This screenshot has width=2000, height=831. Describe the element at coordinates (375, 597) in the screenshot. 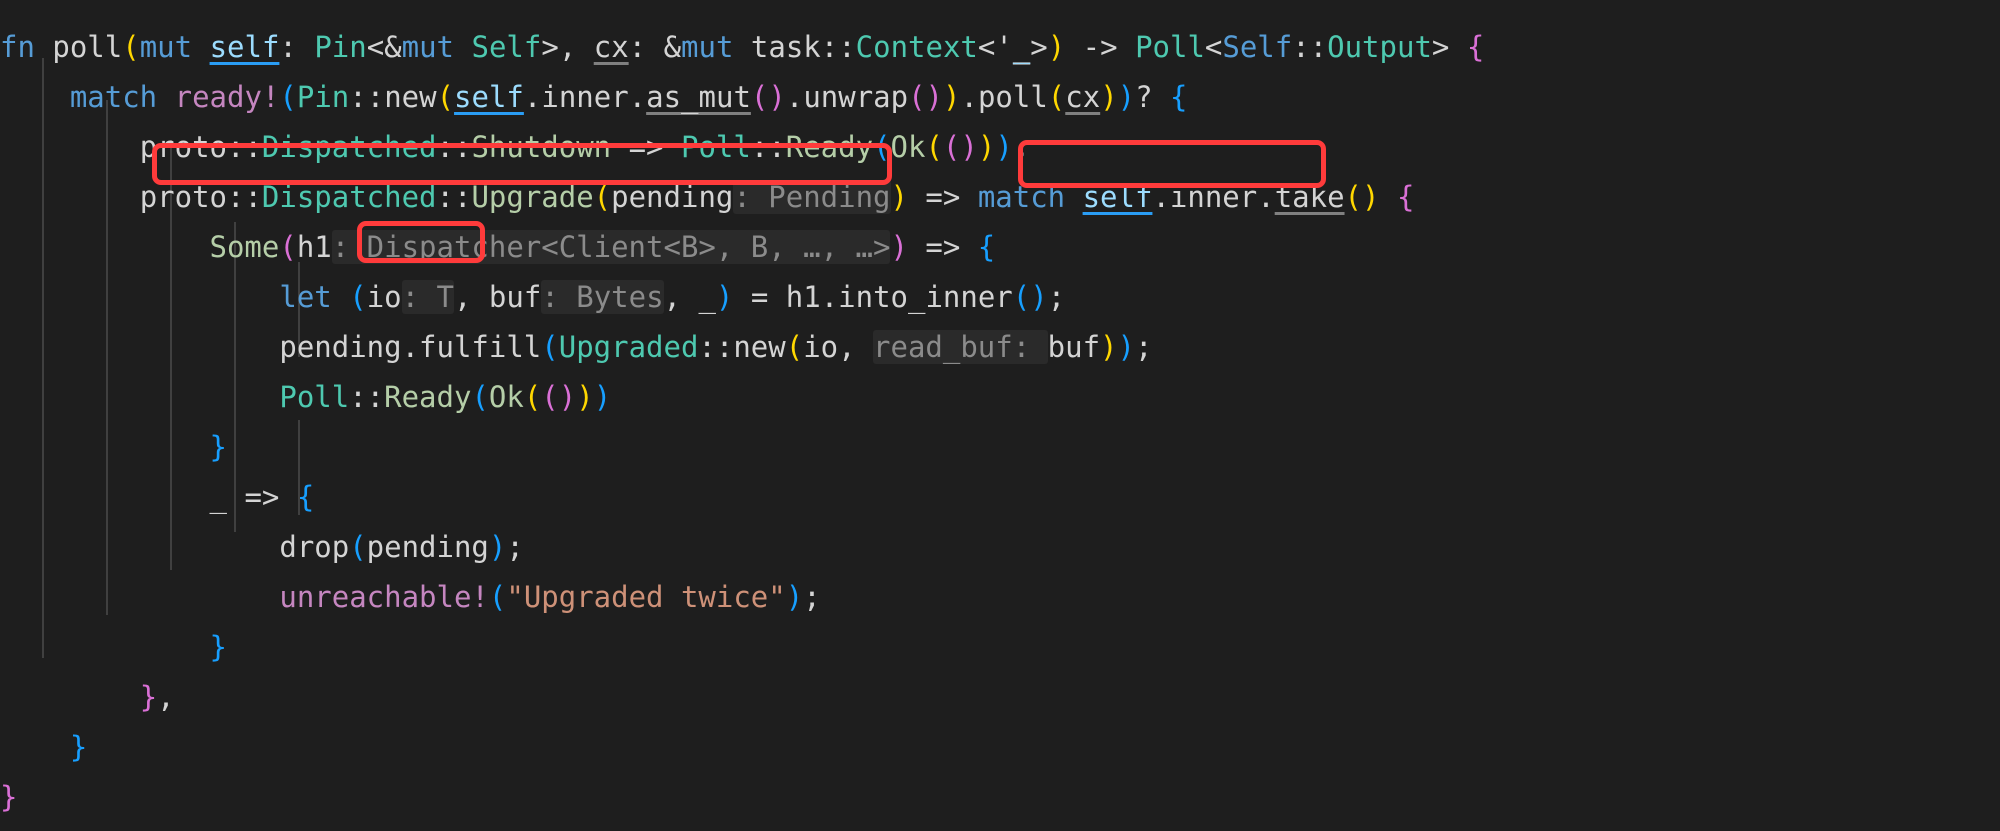

I see `code-token: unreachable` at that location.